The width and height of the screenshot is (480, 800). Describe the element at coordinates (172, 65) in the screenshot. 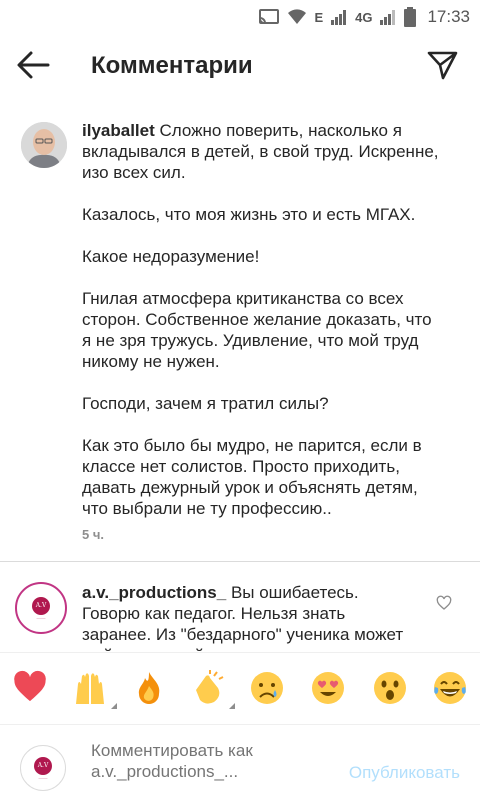

I see `page-title: Комментарии` at that location.